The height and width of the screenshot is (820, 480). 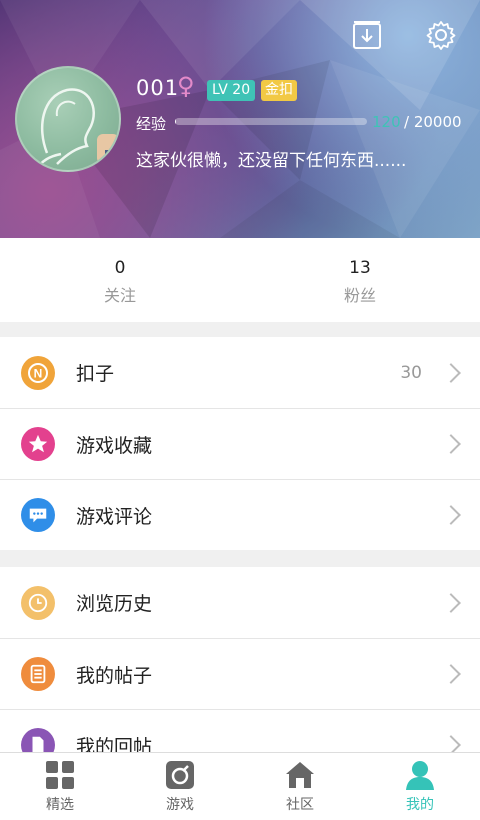 What do you see at coordinates (38, 740) in the screenshot?
I see `reply-icon` at bounding box center [38, 740].